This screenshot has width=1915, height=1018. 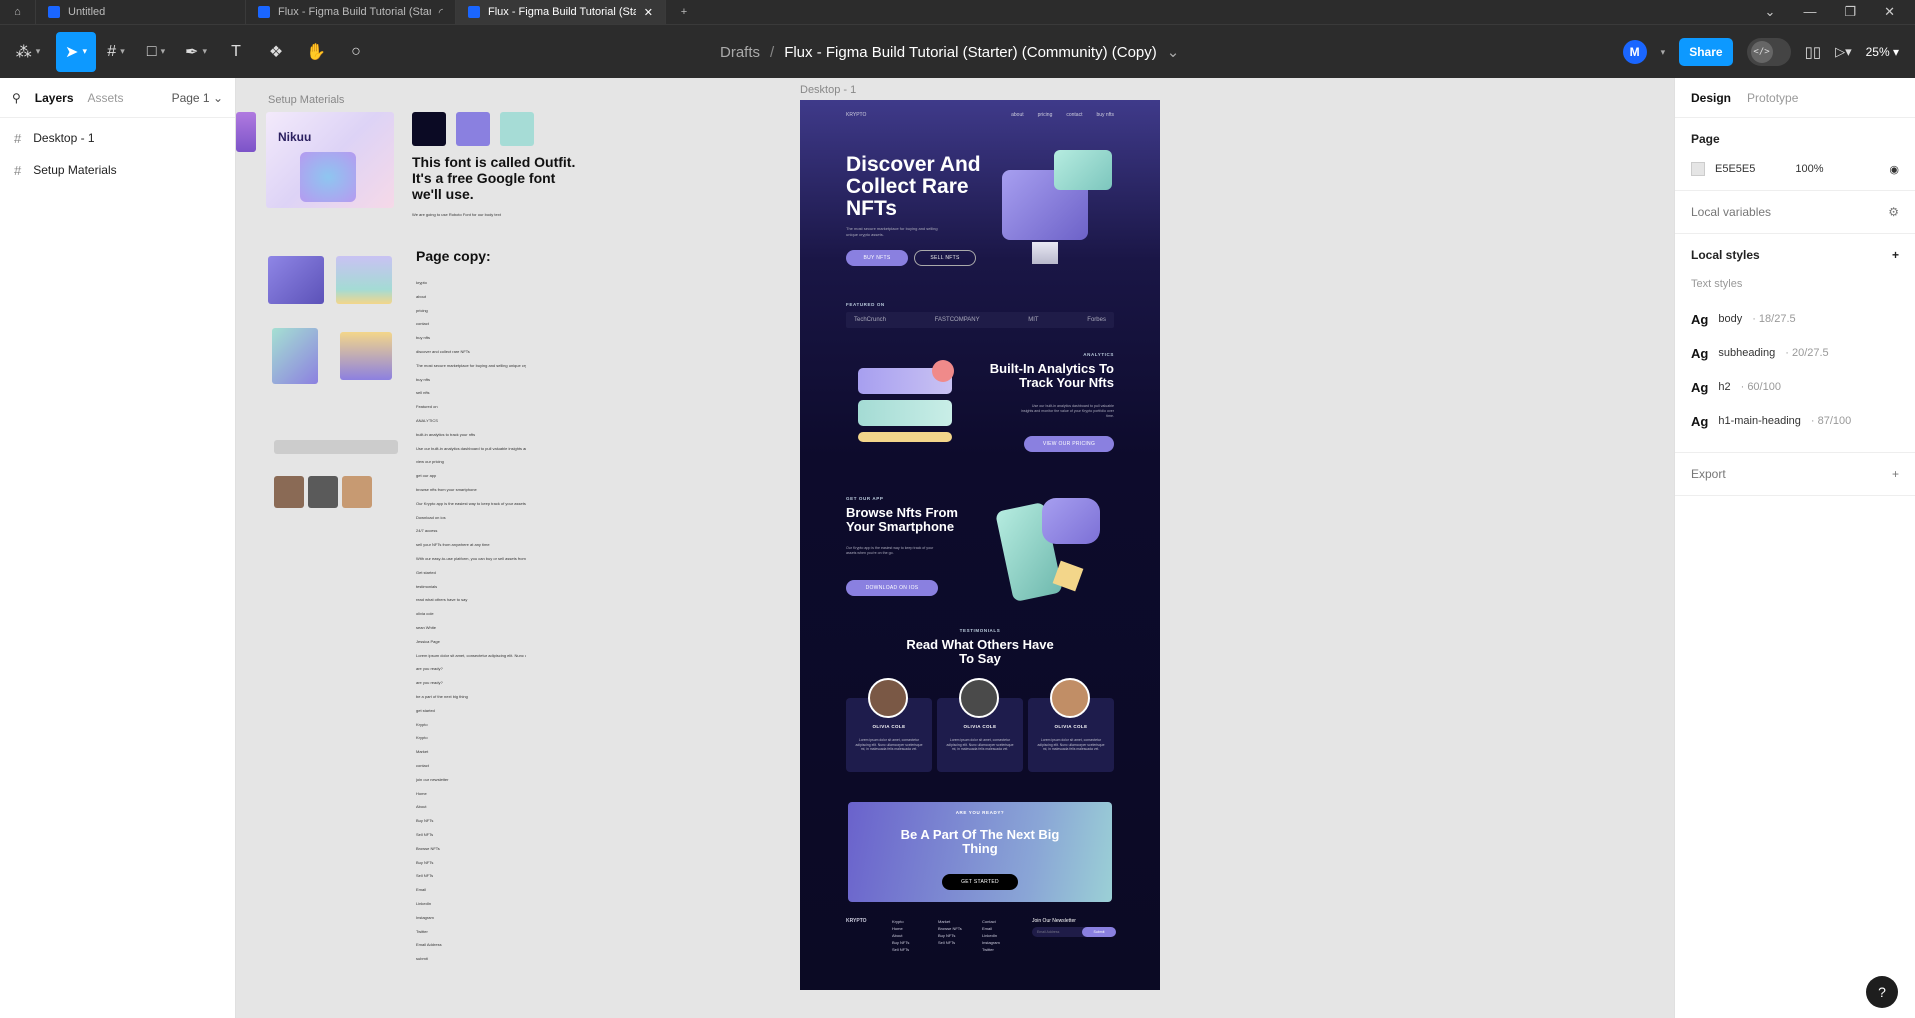 What do you see at coordinates (471, 628) in the screenshot?
I see `page-copy-line: sean White` at bounding box center [471, 628].